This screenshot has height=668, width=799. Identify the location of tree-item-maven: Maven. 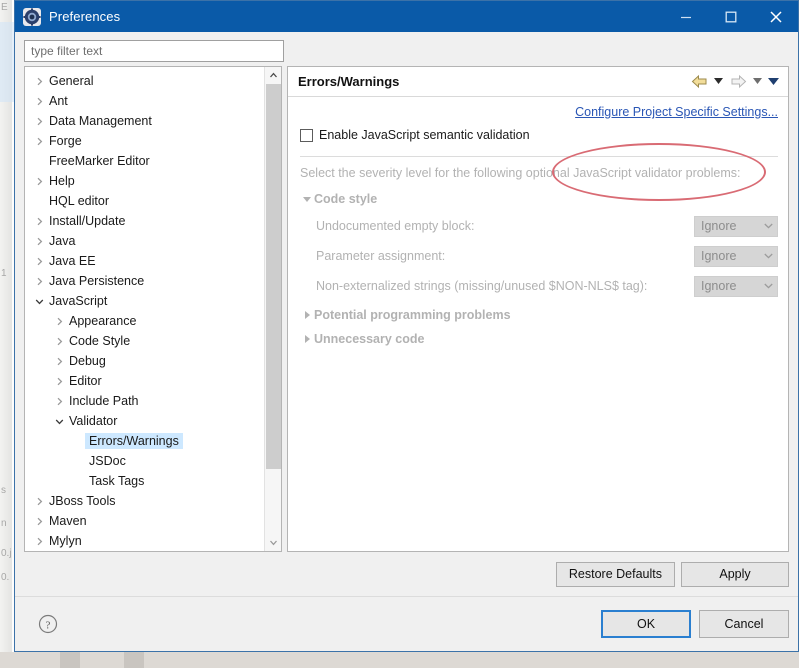
(144, 521).